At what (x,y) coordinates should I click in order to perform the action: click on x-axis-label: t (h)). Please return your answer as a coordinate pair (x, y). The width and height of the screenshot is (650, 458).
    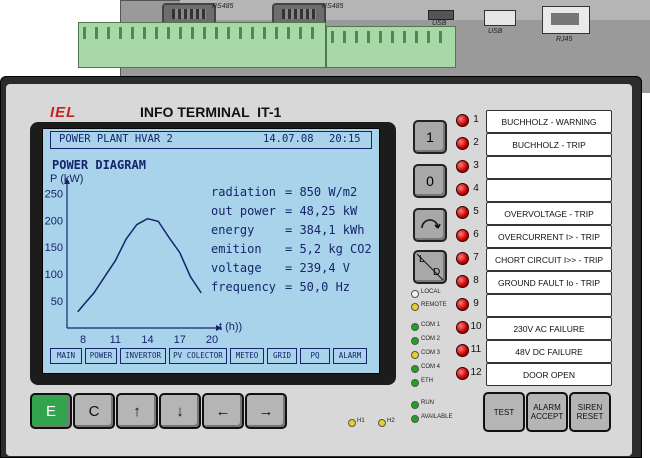
    Looking at the image, I should click on (231, 327).